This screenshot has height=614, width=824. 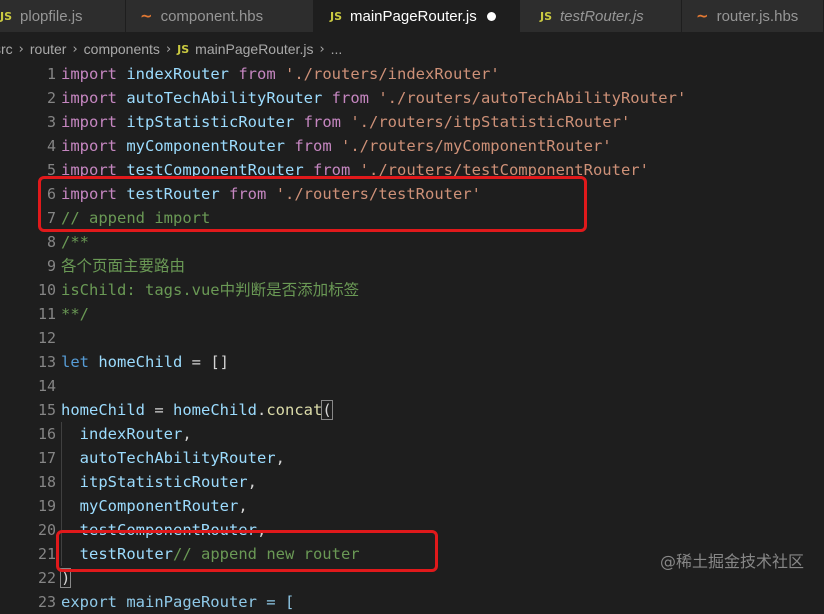 I want to click on code-line: 23 export mainPageRouter = [, so click(x=412, y=602).